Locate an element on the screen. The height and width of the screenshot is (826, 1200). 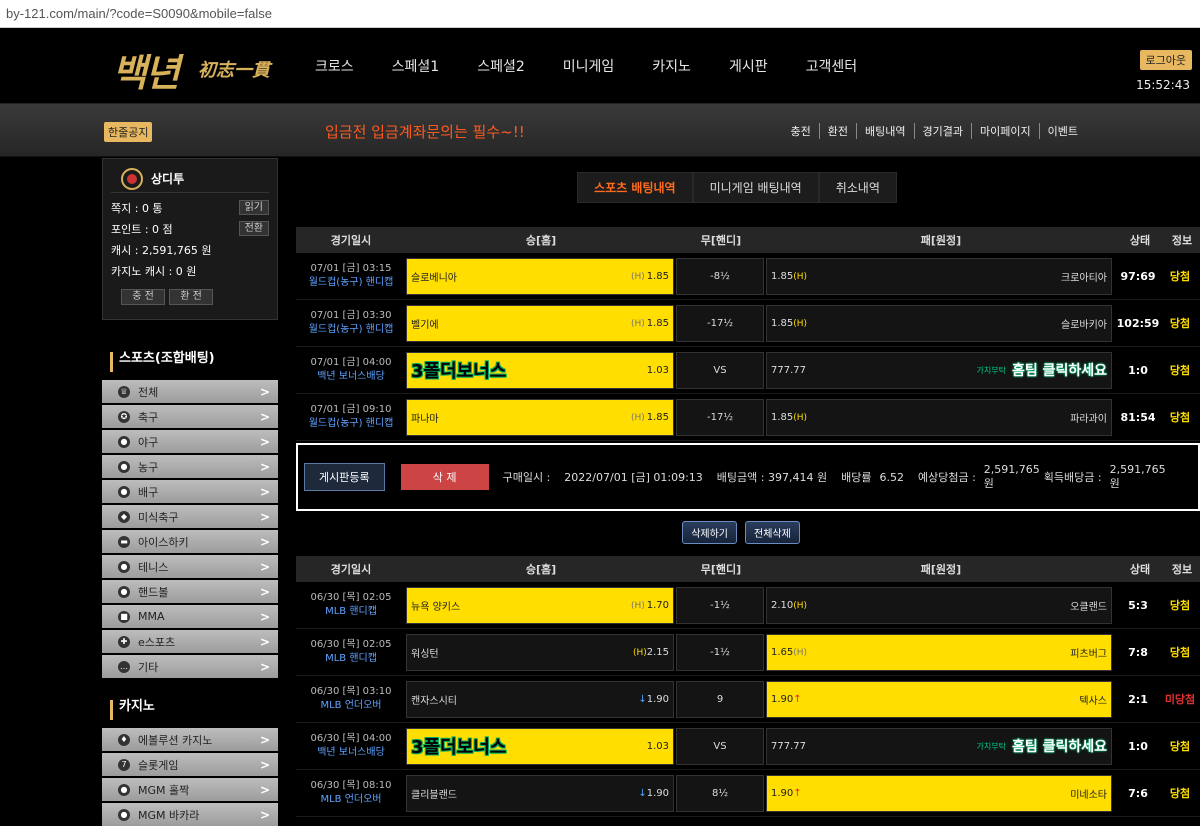
result-badge: 당첨 is located at coordinates (1180, 417).